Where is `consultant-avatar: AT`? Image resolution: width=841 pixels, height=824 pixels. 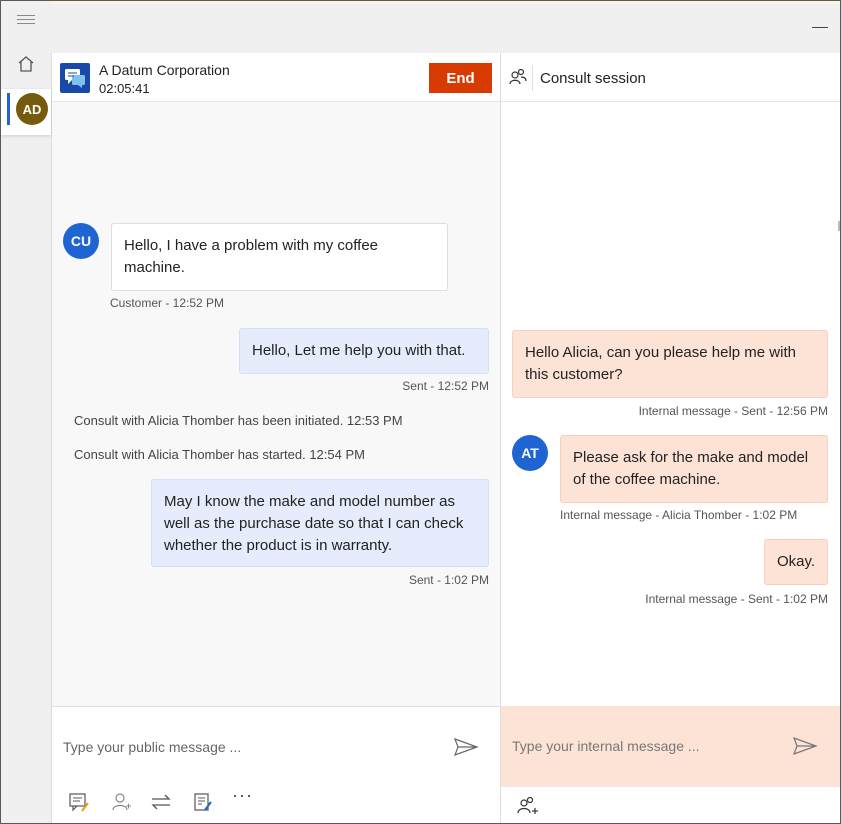
consultant-avatar: AT is located at coordinates (530, 453).